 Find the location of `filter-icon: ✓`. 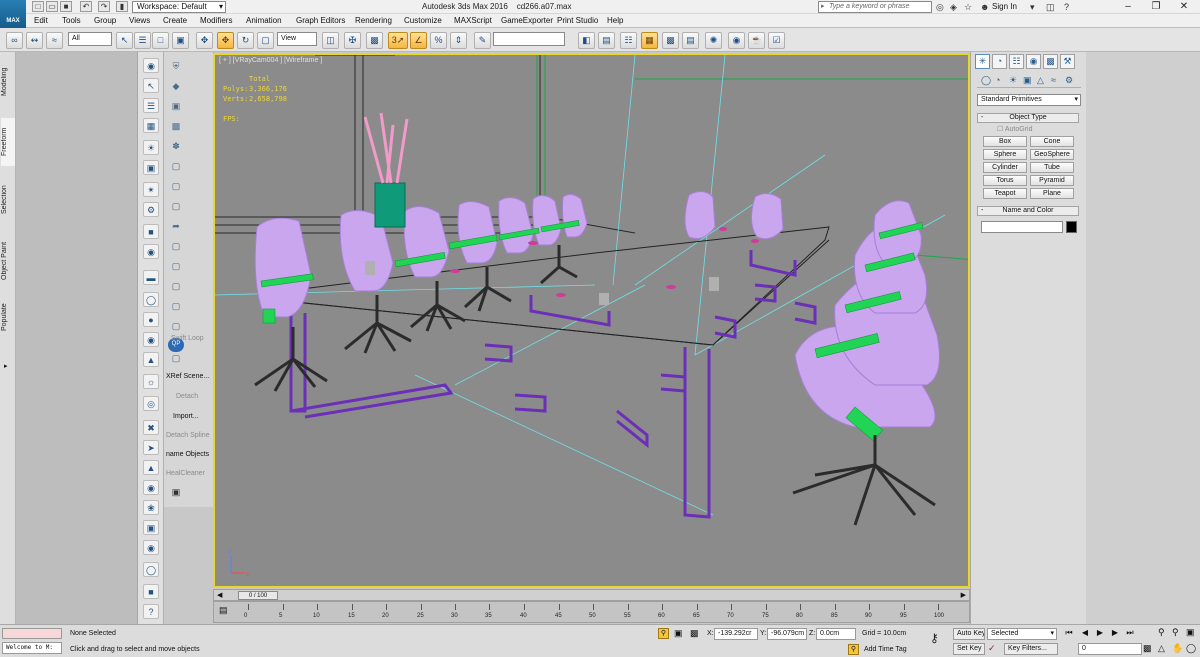

filter-icon: ✓ is located at coordinates (992, 648).